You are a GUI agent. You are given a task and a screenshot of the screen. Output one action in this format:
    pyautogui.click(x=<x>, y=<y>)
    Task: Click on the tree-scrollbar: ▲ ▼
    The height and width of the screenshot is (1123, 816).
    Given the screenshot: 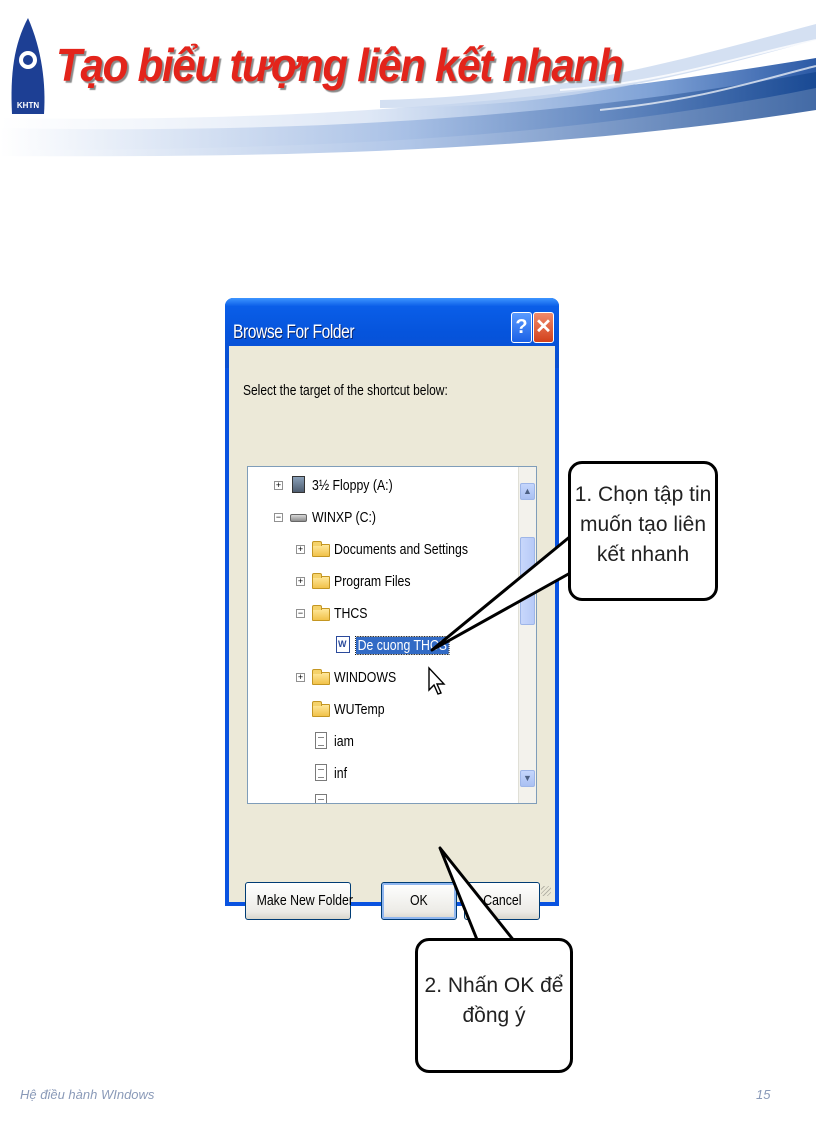 What is the action you would take?
    pyautogui.click(x=527, y=635)
    